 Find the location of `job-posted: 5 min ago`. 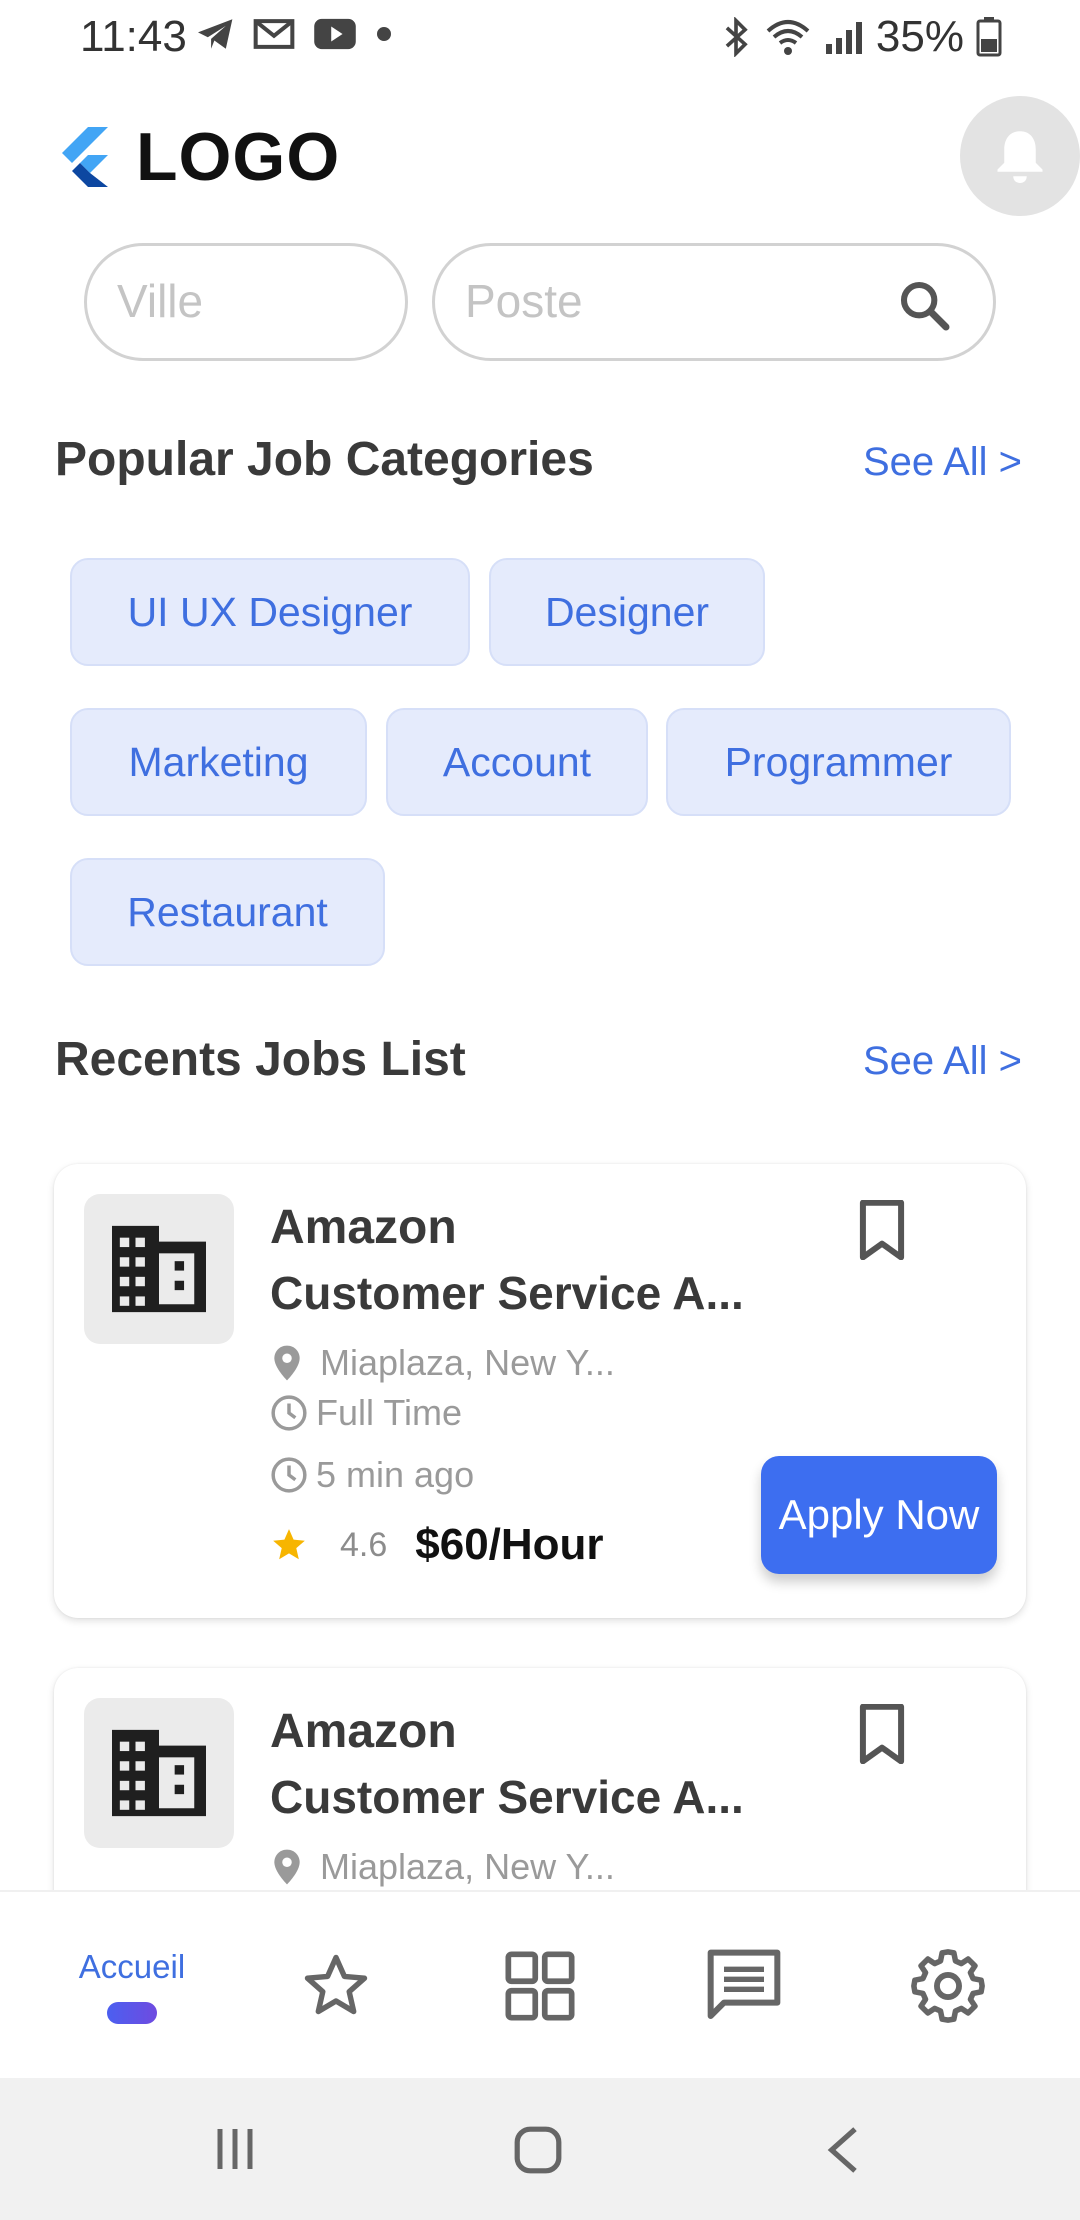

job-posted: 5 min ago is located at coordinates (372, 1475).